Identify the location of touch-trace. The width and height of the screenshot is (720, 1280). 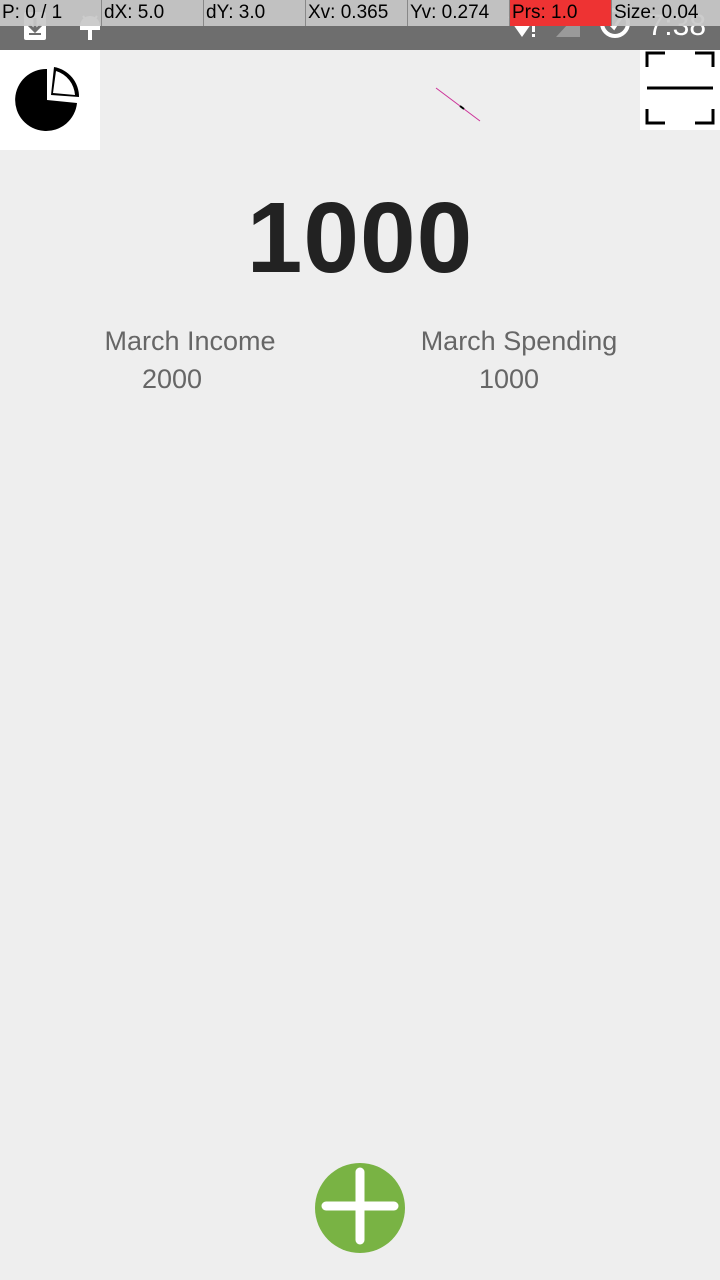
(458, 104).